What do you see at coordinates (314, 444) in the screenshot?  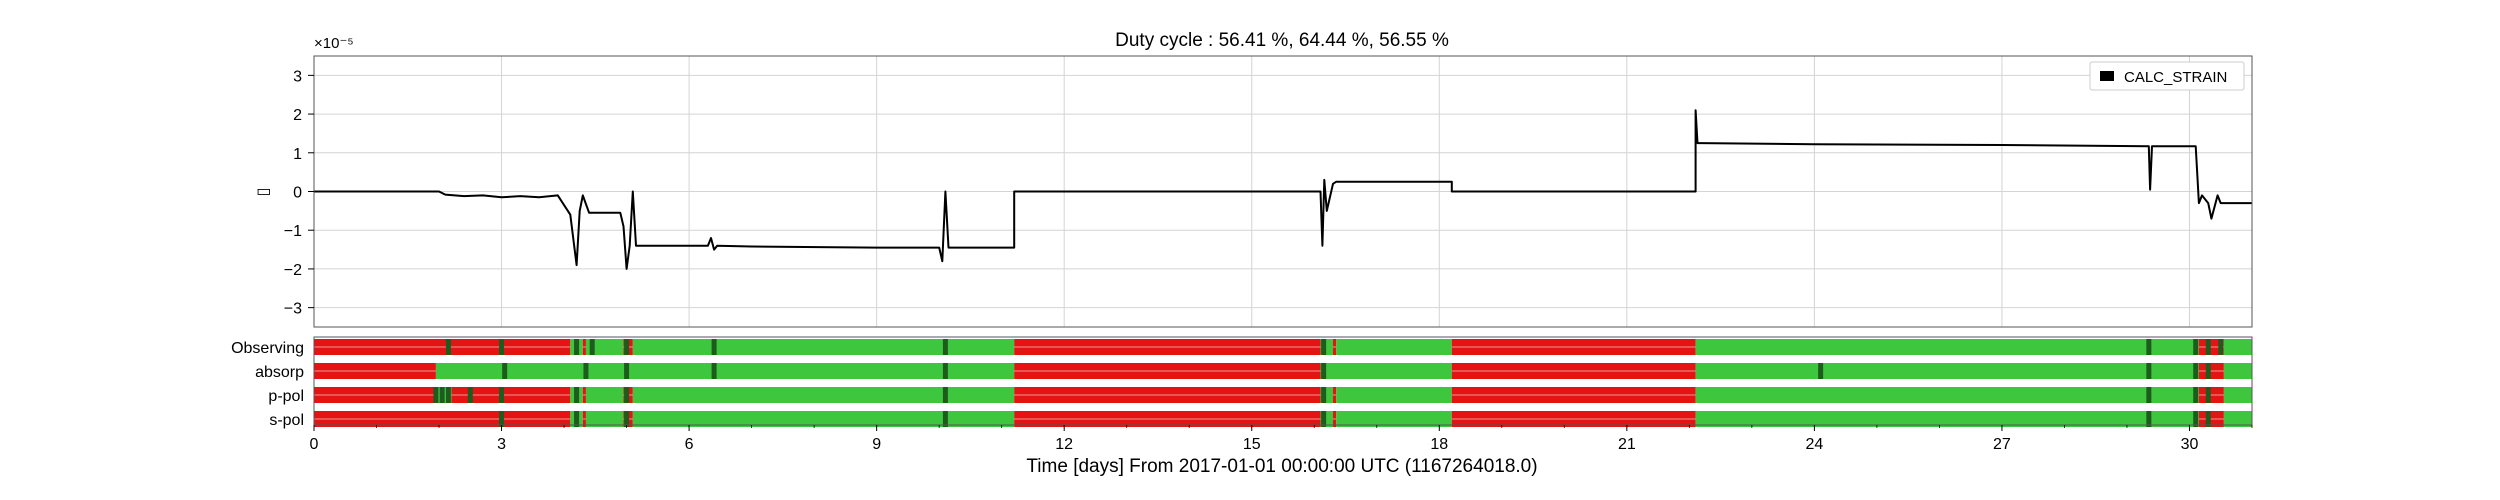 I see `x-tick-label: 0` at bounding box center [314, 444].